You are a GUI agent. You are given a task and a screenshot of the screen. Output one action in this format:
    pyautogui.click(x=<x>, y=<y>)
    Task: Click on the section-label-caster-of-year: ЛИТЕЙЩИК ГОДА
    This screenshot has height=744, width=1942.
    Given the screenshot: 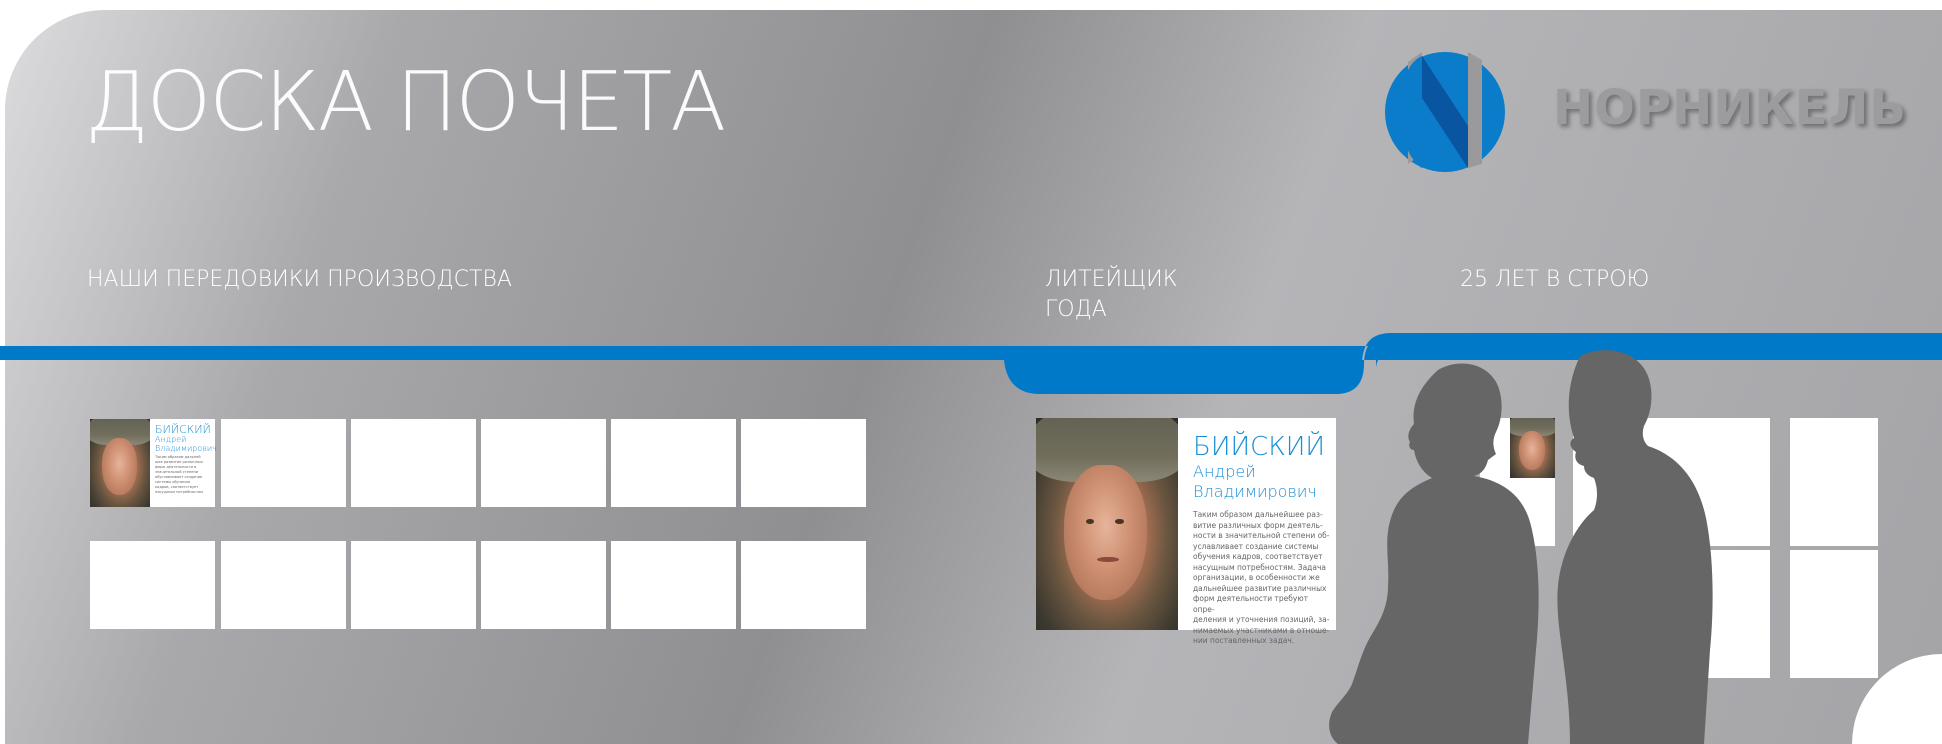 What is the action you would take?
    pyautogui.click(x=1135, y=295)
    